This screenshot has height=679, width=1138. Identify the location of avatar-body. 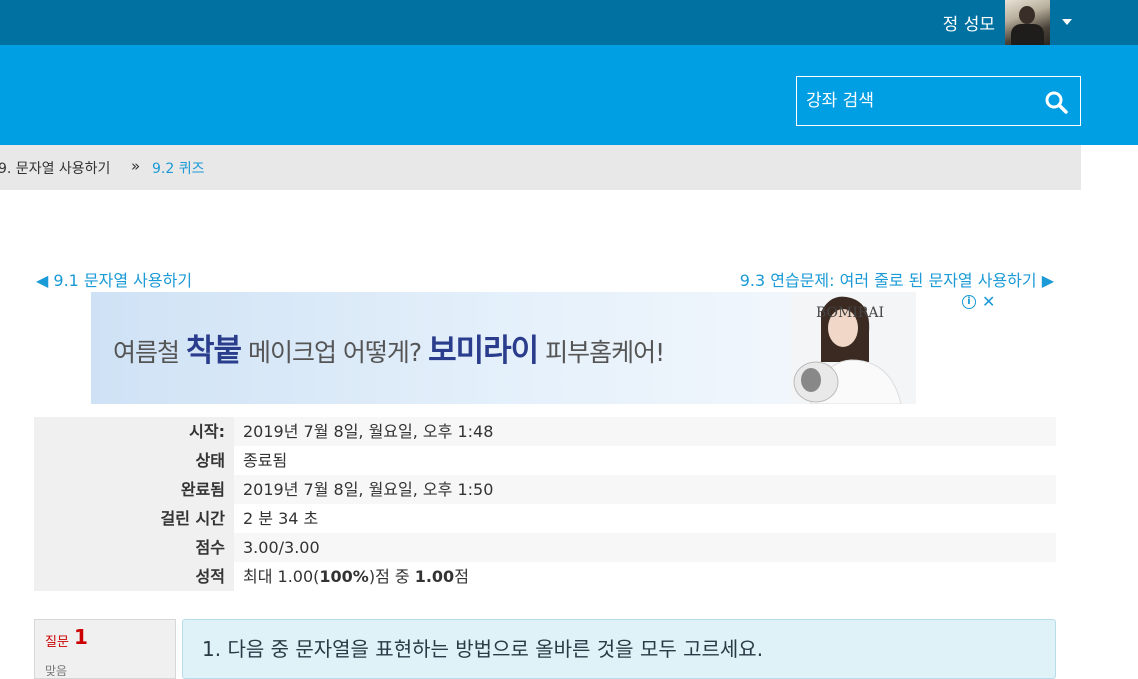
(1027, 34).